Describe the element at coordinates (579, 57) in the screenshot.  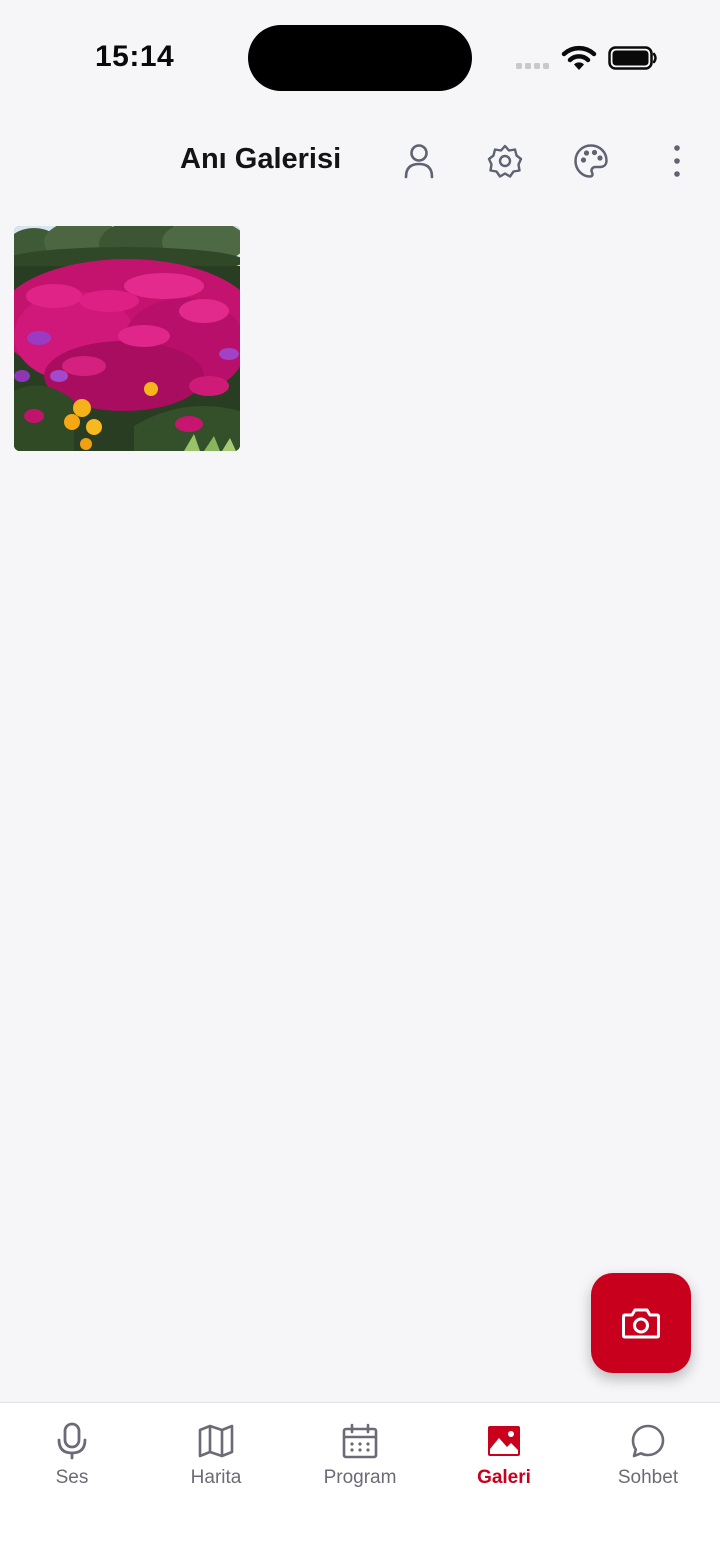
I see `wifi-icon` at that location.